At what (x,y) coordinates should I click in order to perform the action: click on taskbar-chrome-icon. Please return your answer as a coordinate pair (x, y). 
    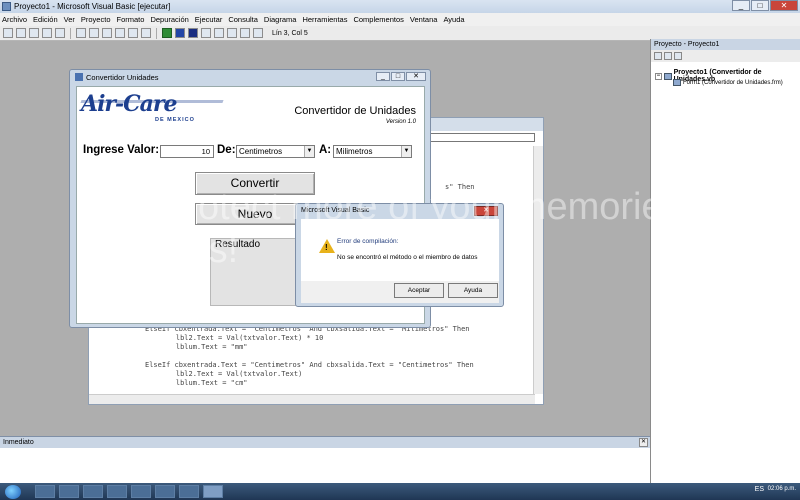
    Looking at the image, I should click on (45, 491).